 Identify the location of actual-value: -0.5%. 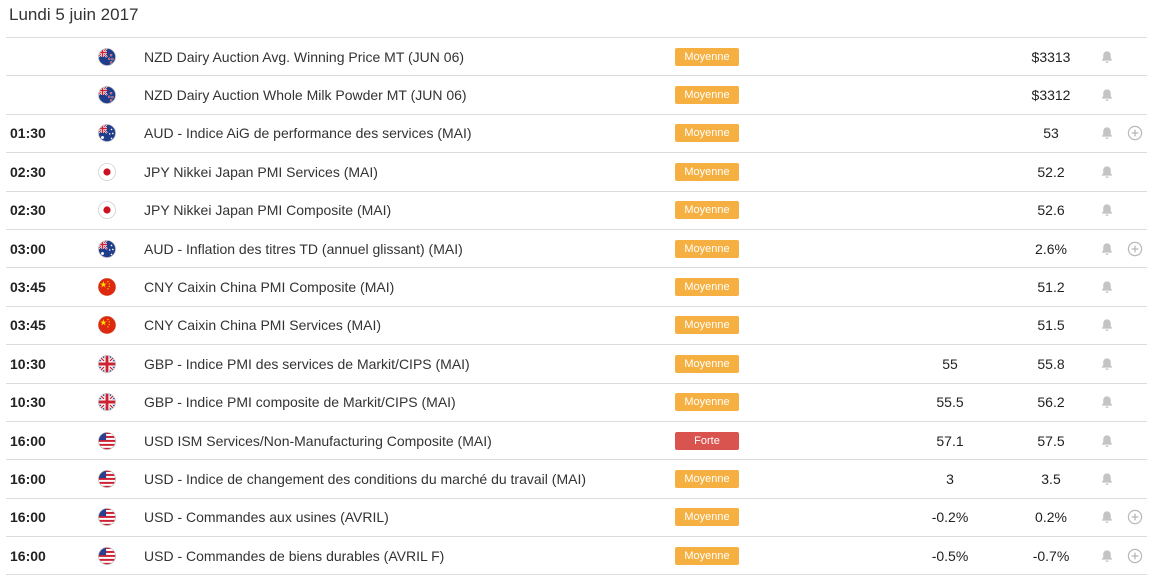
(950, 555).